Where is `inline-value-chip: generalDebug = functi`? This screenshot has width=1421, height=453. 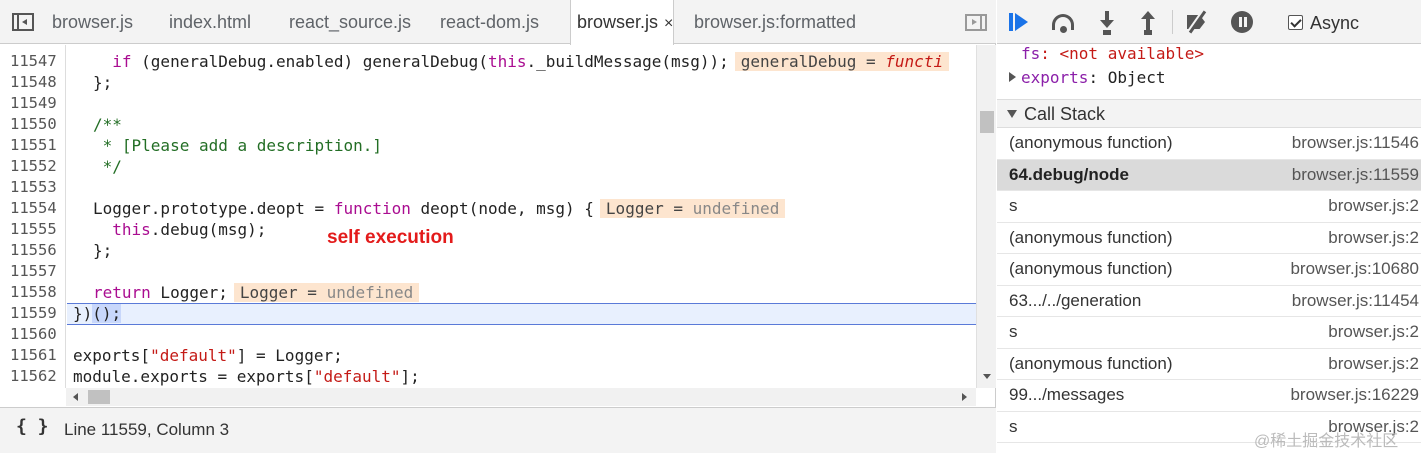 inline-value-chip: generalDebug = functi is located at coordinates (842, 61).